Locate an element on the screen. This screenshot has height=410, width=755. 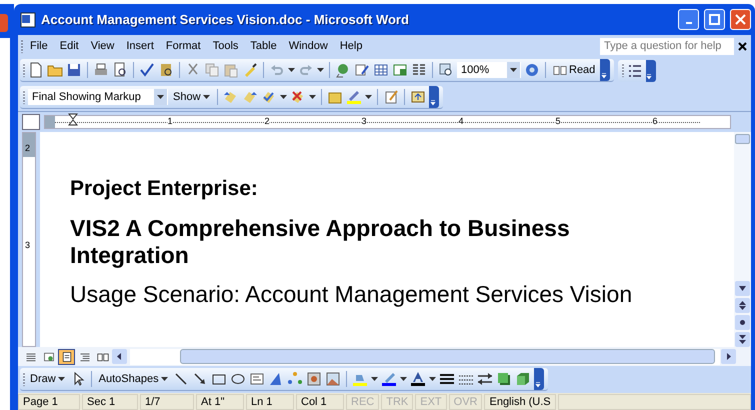
menu-item: Table is located at coordinates (263, 46).